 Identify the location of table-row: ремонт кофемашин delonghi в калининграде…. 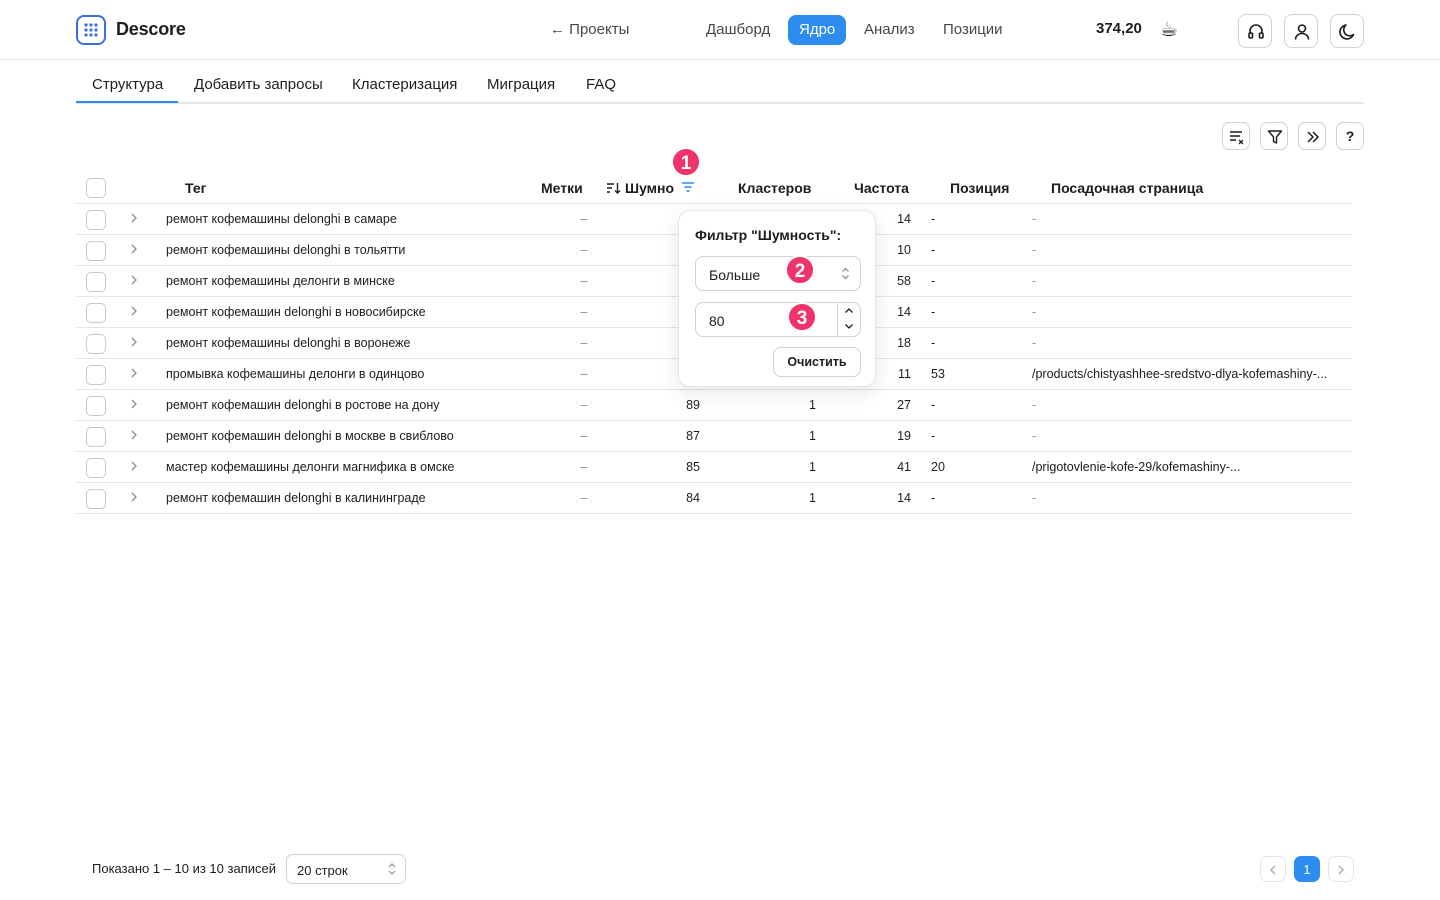
(714, 498).